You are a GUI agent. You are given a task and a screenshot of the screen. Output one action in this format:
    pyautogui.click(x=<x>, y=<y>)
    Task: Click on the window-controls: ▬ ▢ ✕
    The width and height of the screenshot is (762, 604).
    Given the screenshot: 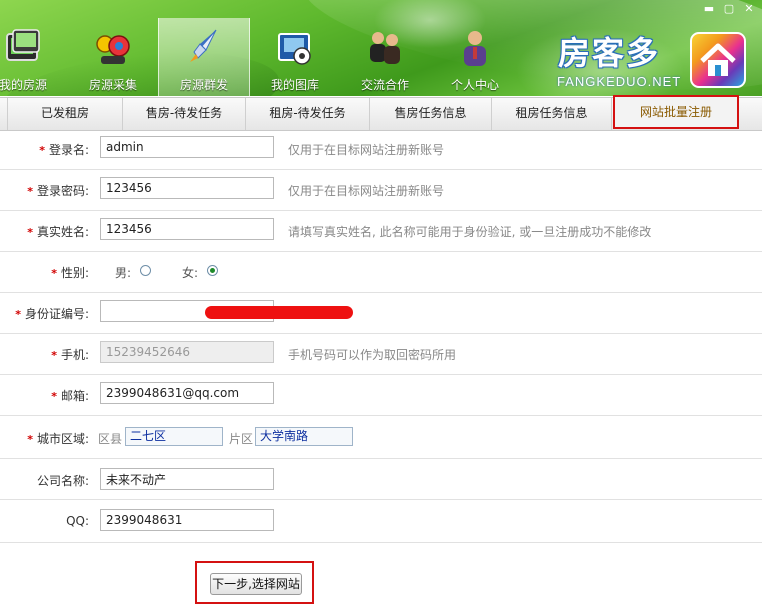 What is the action you would take?
    pyautogui.click(x=729, y=9)
    